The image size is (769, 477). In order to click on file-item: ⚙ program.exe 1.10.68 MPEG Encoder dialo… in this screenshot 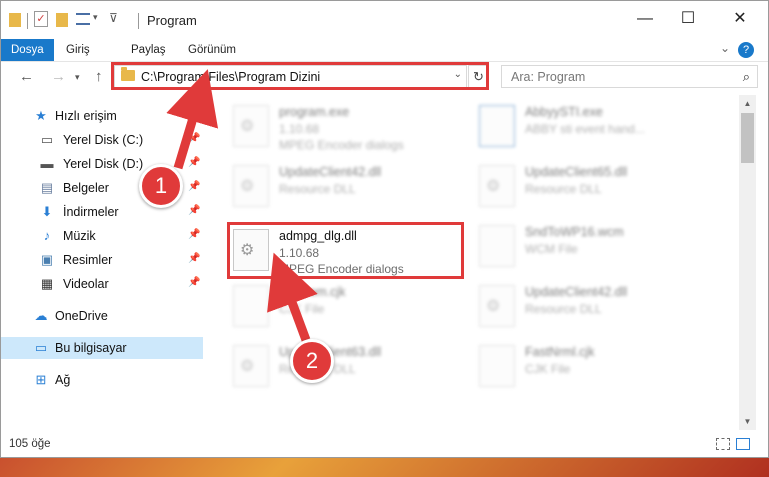, I will do `click(358, 126)`.